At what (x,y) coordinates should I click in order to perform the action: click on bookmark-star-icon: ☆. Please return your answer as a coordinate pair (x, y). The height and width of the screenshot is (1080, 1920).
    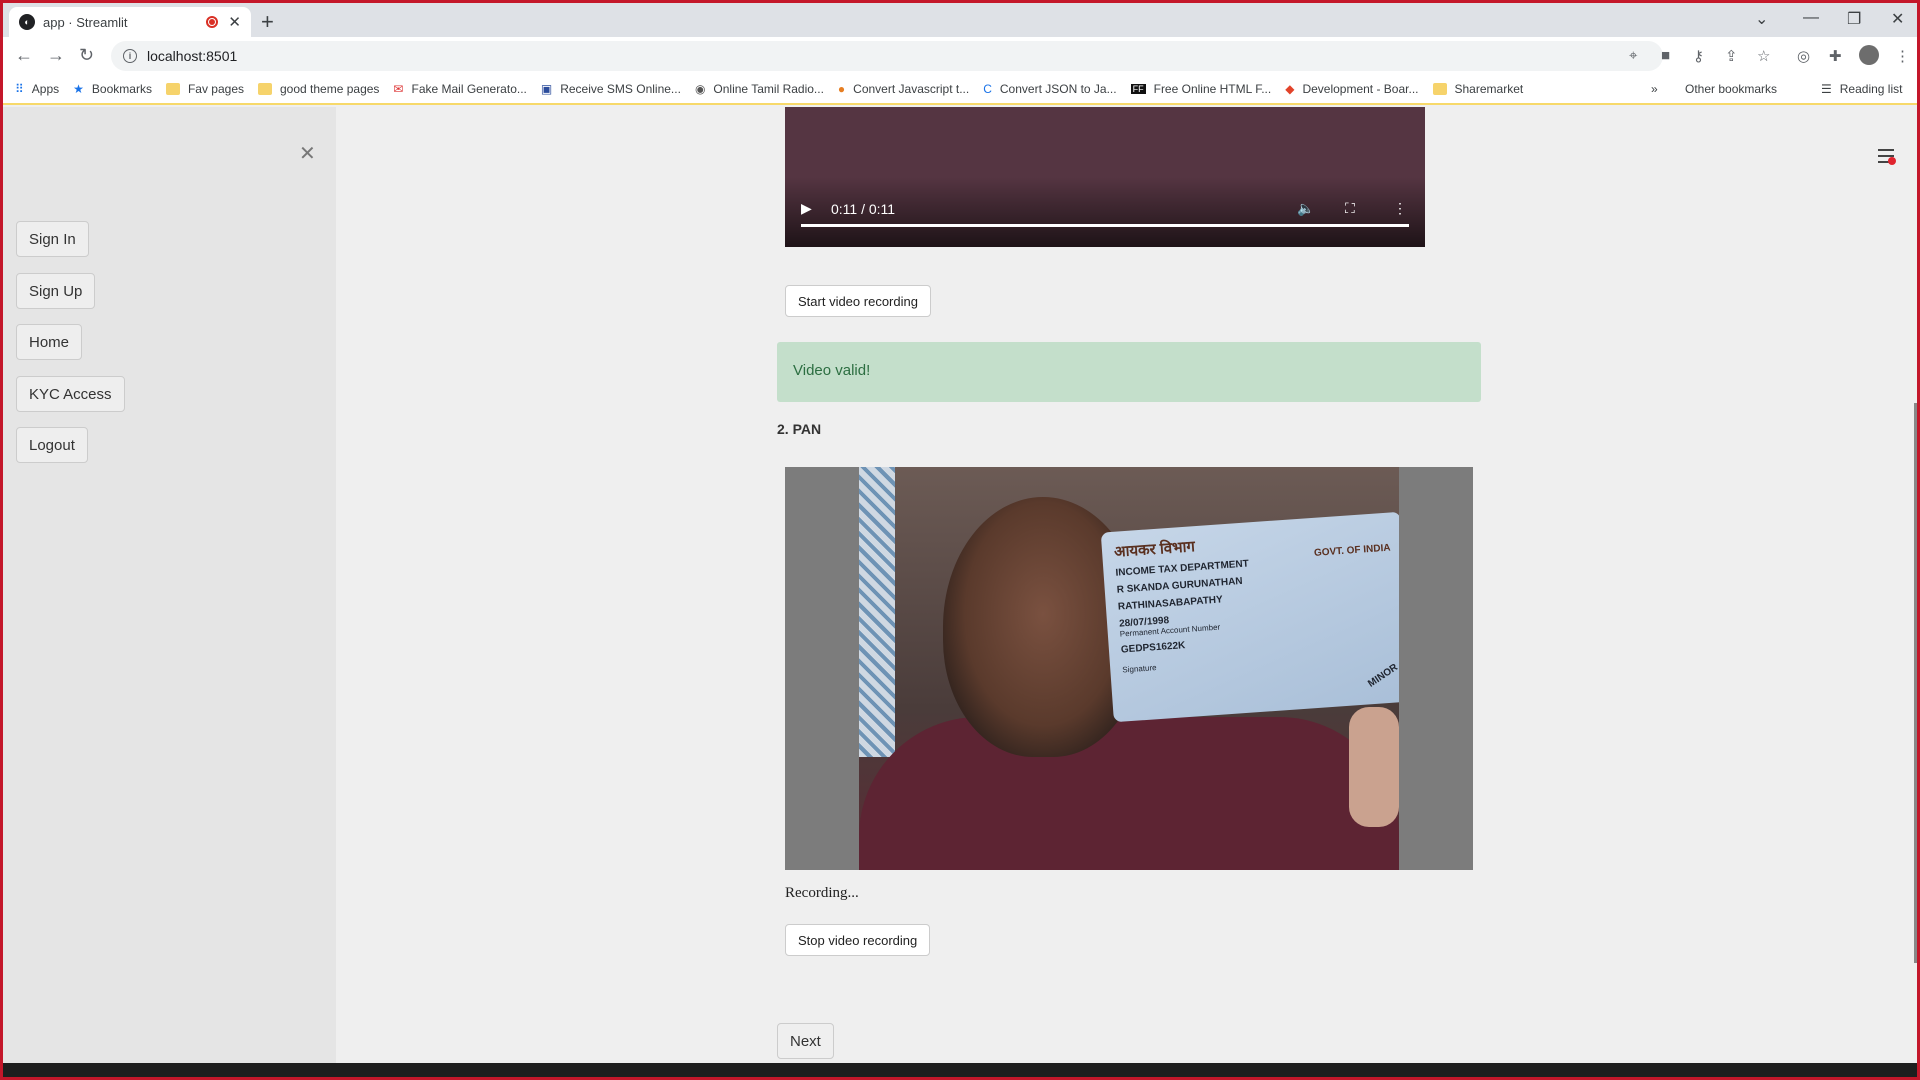
    Looking at the image, I should click on (1763, 56).